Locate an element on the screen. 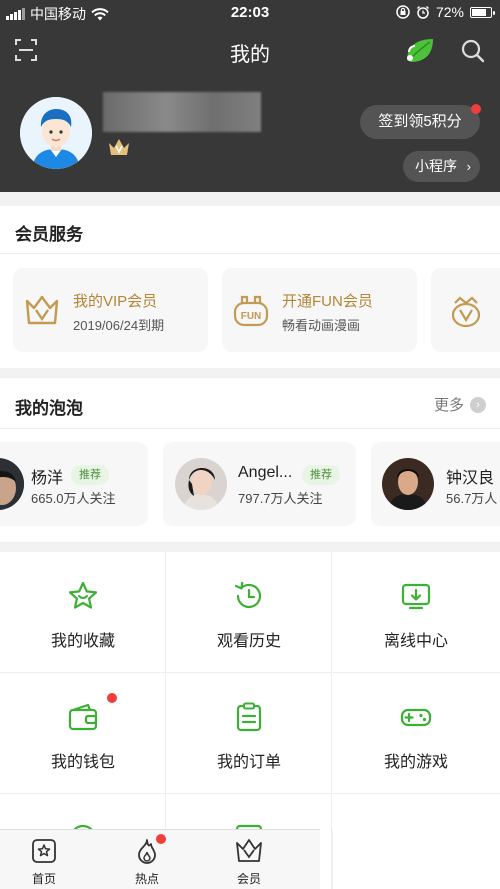  mini-program-label: 小程序 is located at coordinates (436, 166).